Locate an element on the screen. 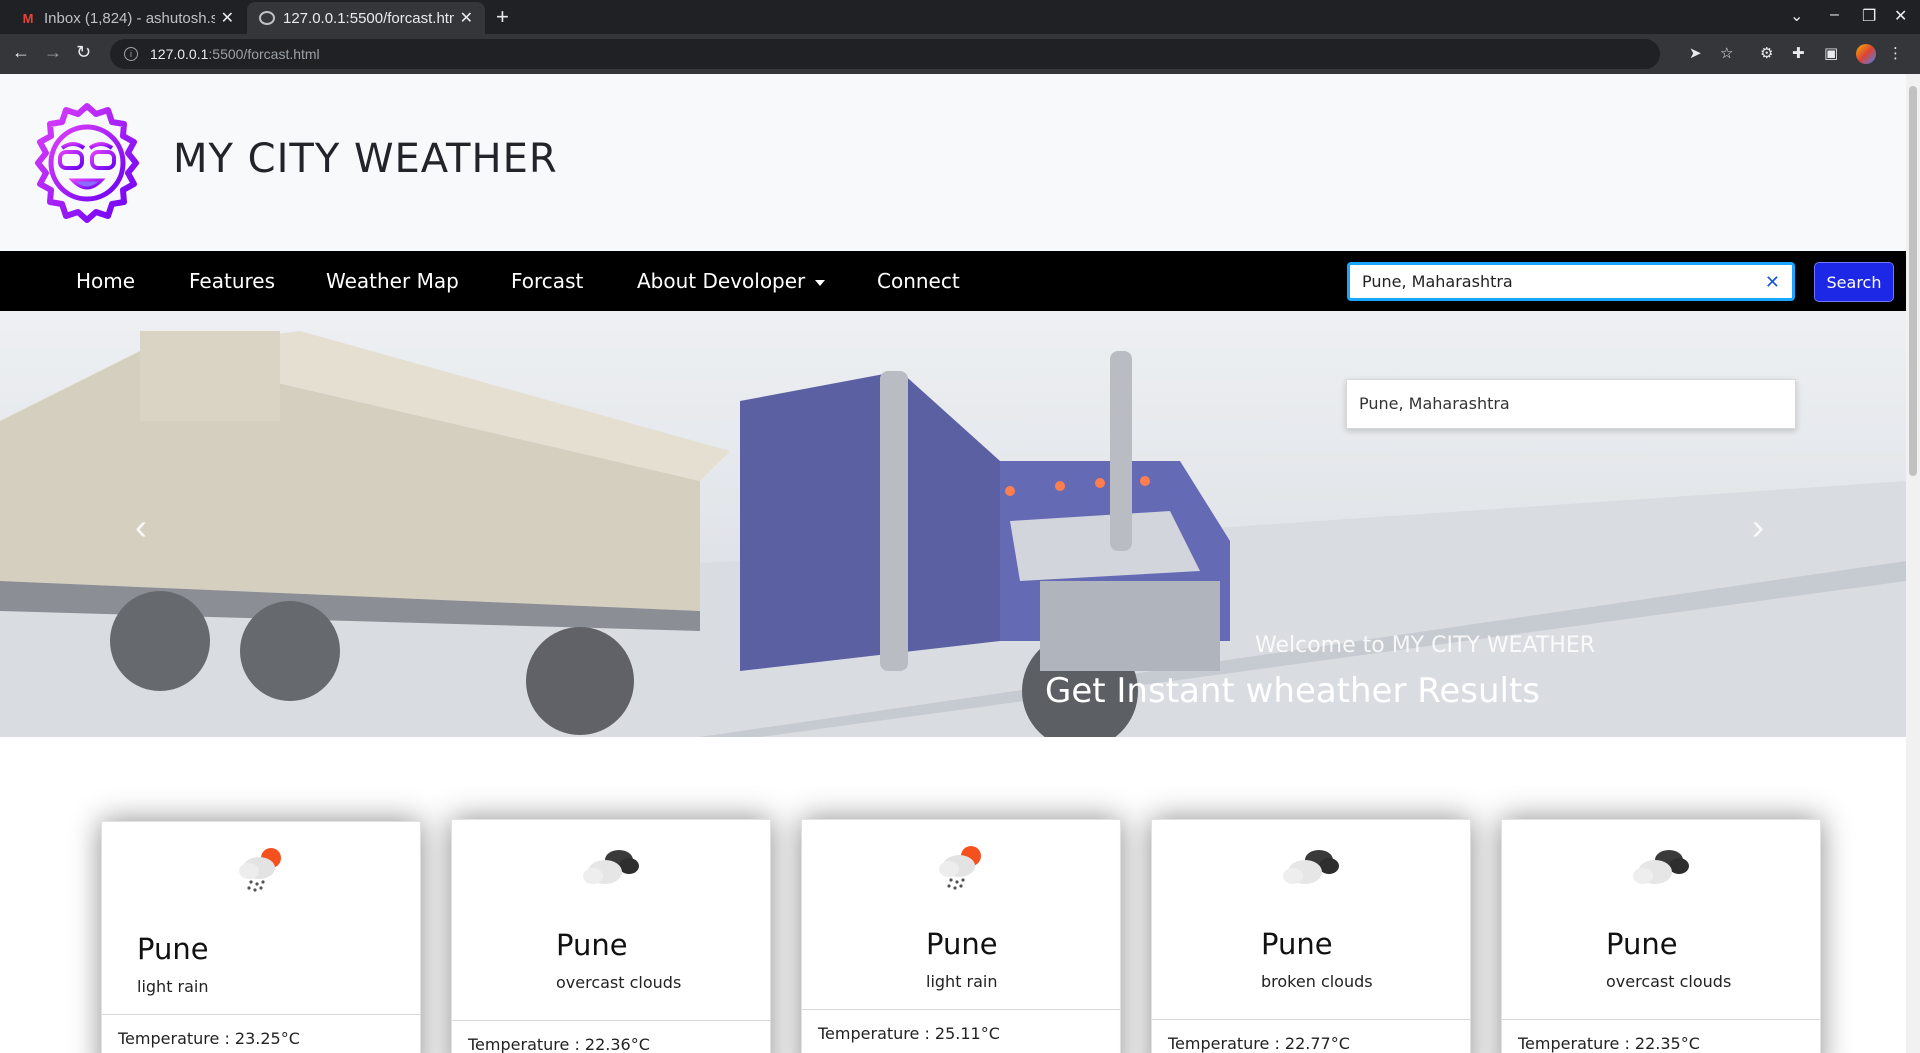 The image size is (1920, 1053). site-title: MY CITY WEATHER is located at coordinates (365, 159).